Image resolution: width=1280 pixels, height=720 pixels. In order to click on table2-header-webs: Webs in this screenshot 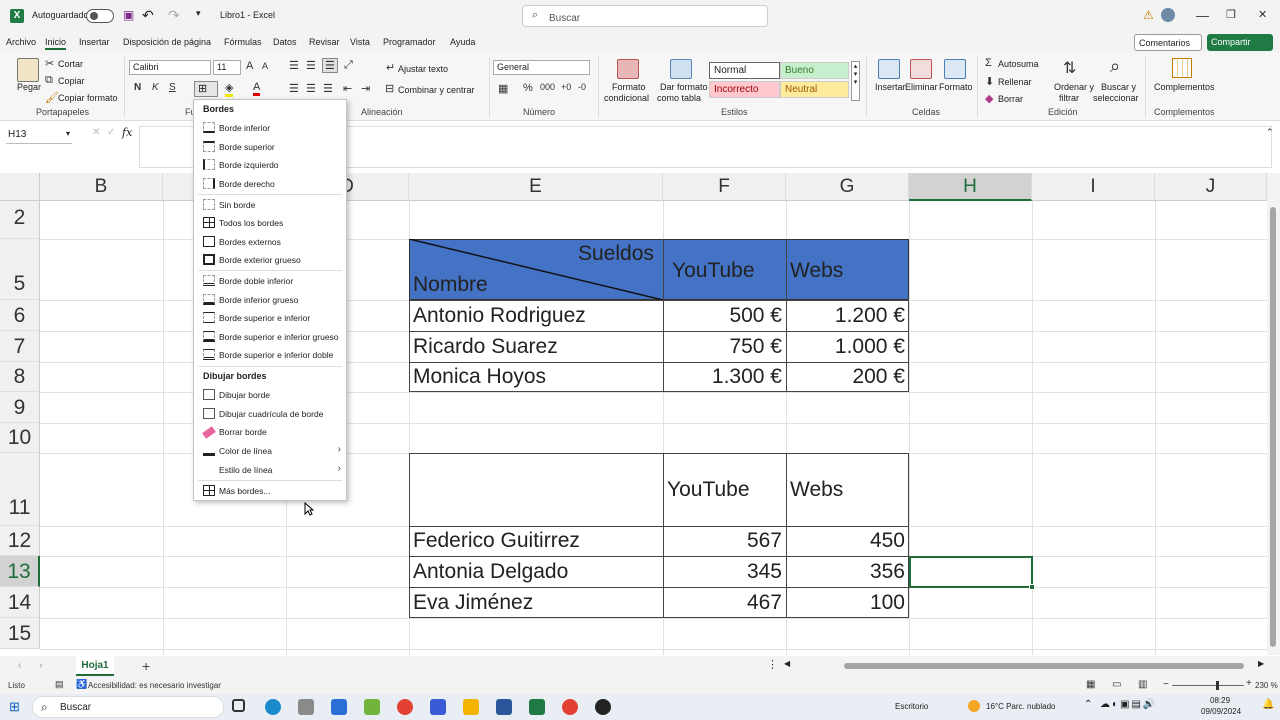, I will do `click(816, 490)`.